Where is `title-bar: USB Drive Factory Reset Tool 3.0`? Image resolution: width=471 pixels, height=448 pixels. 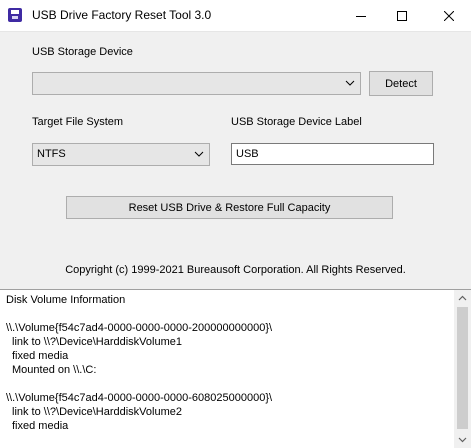 title-bar: USB Drive Factory Reset Tool 3.0 is located at coordinates (235, 16).